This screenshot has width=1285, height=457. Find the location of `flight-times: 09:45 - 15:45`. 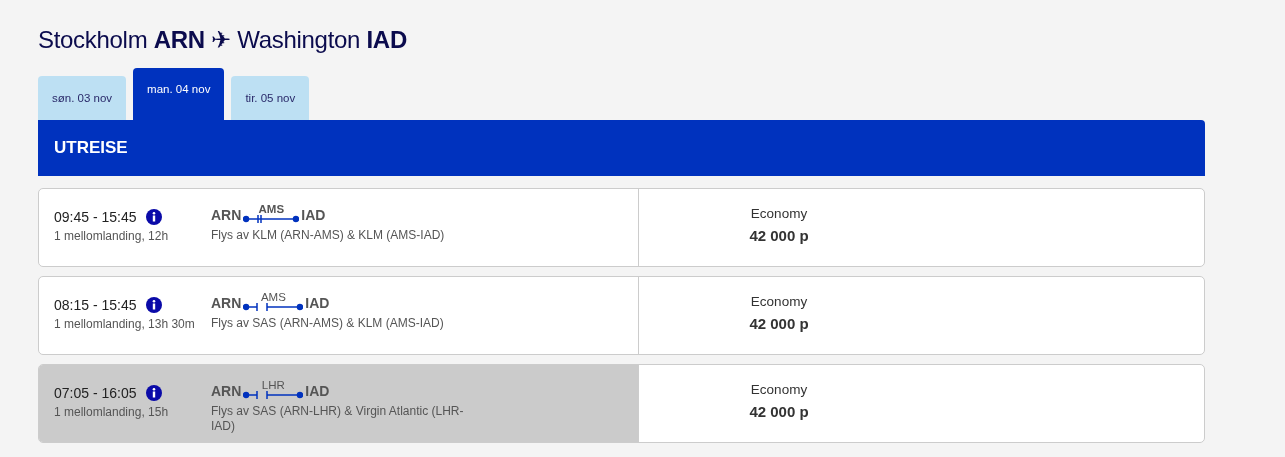

flight-times: 09:45 - 15:45 is located at coordinates (95, 217).